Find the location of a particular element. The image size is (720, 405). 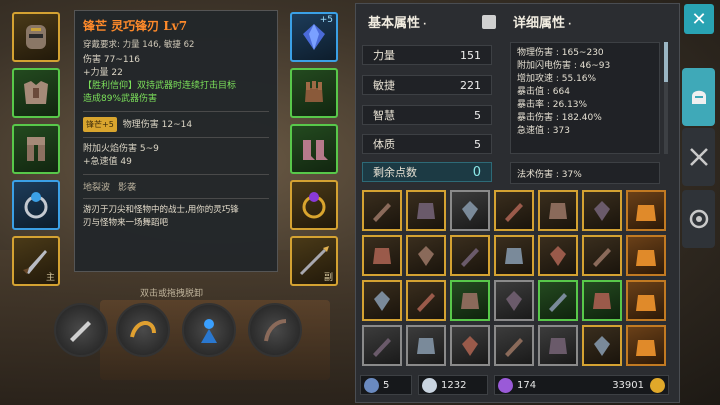

ring-icon is located at coordinates (36, 205).